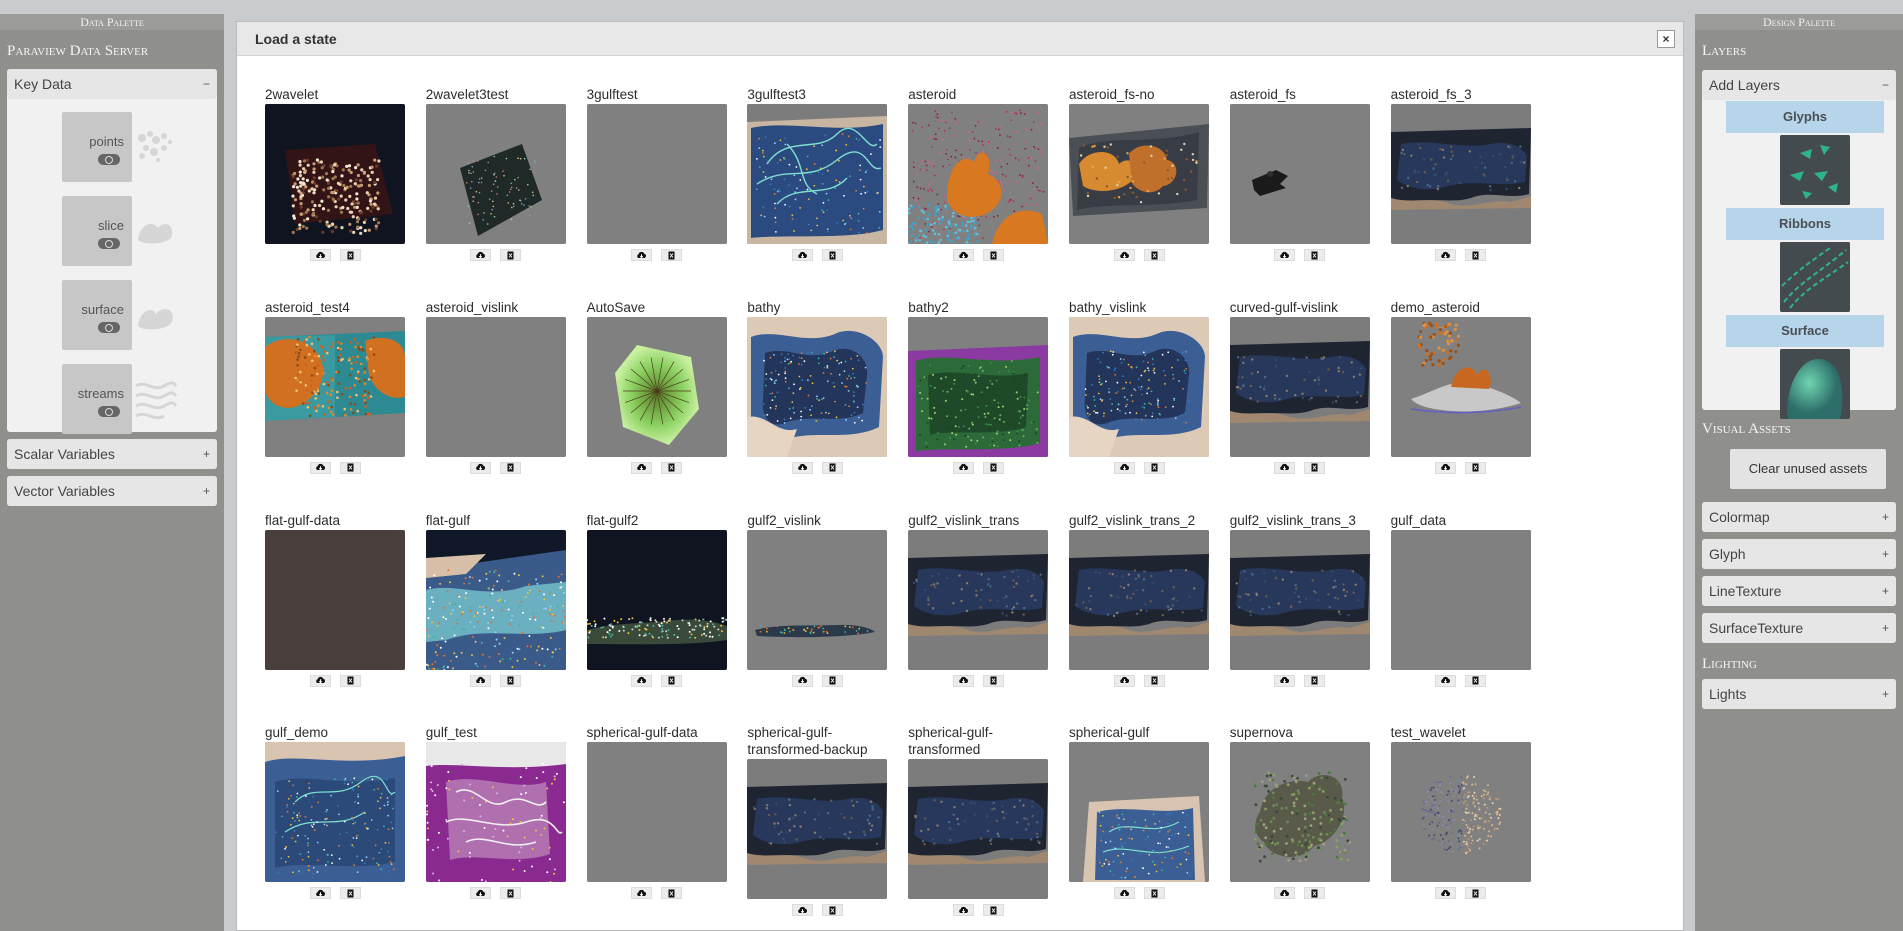 The height and width of the screenshot is (931, 1903). Describe the element at coordinates (1805, 331) in the screenshot. I see `layer-surface-button: Surface` at that location.